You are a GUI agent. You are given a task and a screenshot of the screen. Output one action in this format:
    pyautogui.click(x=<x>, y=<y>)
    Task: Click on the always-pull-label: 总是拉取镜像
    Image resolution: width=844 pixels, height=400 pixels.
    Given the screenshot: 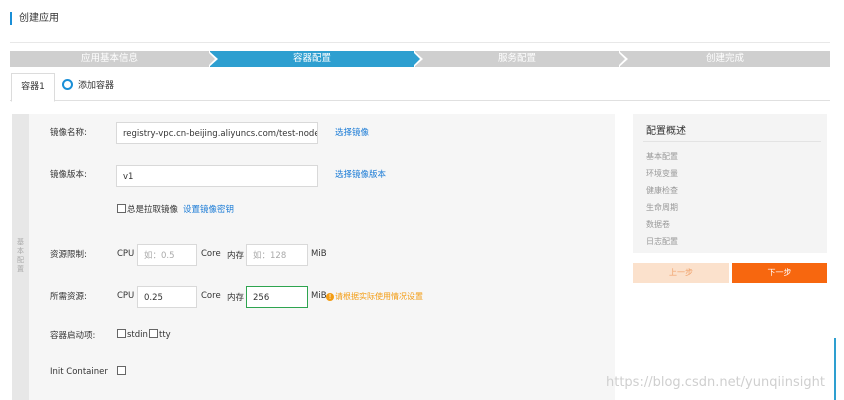 What is the action you would take?
    pyautogui.click(x=153, y=210)
    